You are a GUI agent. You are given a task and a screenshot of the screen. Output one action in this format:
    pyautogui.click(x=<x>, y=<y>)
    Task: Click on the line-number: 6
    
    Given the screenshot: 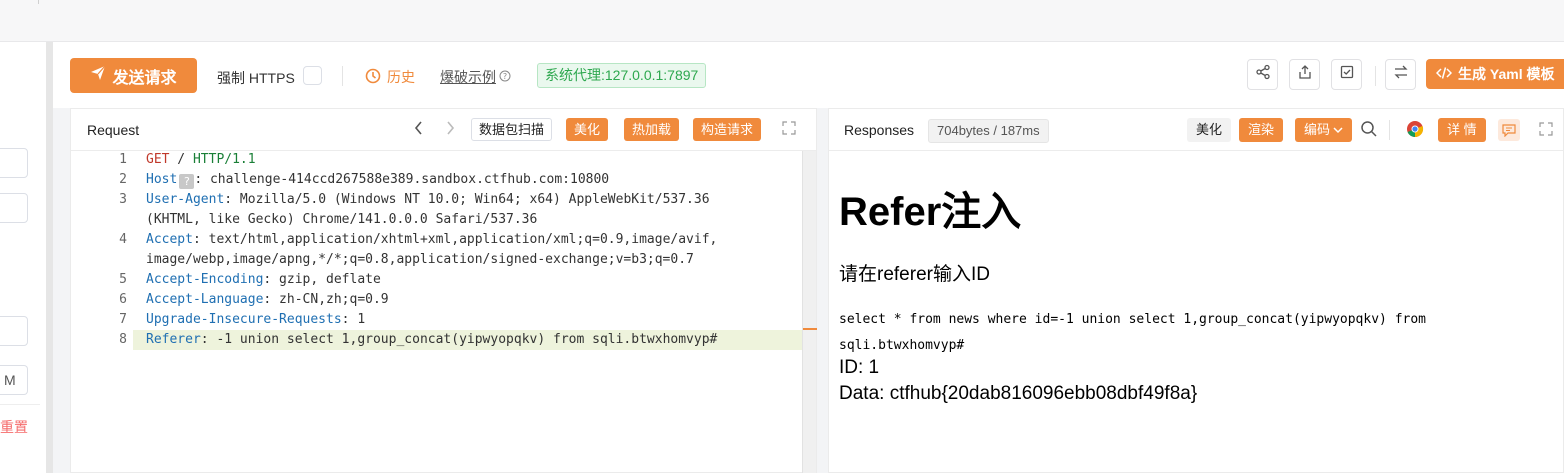 What is the action you would take?
    pyautogui.click(x=123, y=299)
    